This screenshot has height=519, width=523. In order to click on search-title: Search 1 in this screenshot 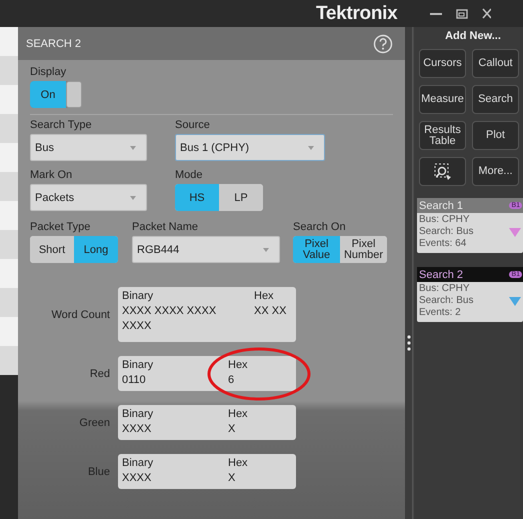, I will do `click(441, 206)`.